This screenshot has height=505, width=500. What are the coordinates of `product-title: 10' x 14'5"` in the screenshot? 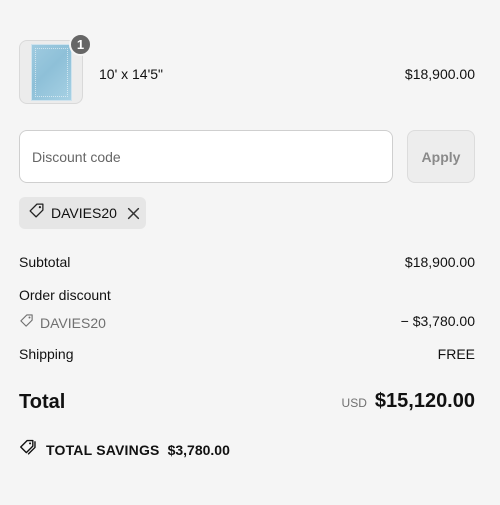 It's located at (131, 74).